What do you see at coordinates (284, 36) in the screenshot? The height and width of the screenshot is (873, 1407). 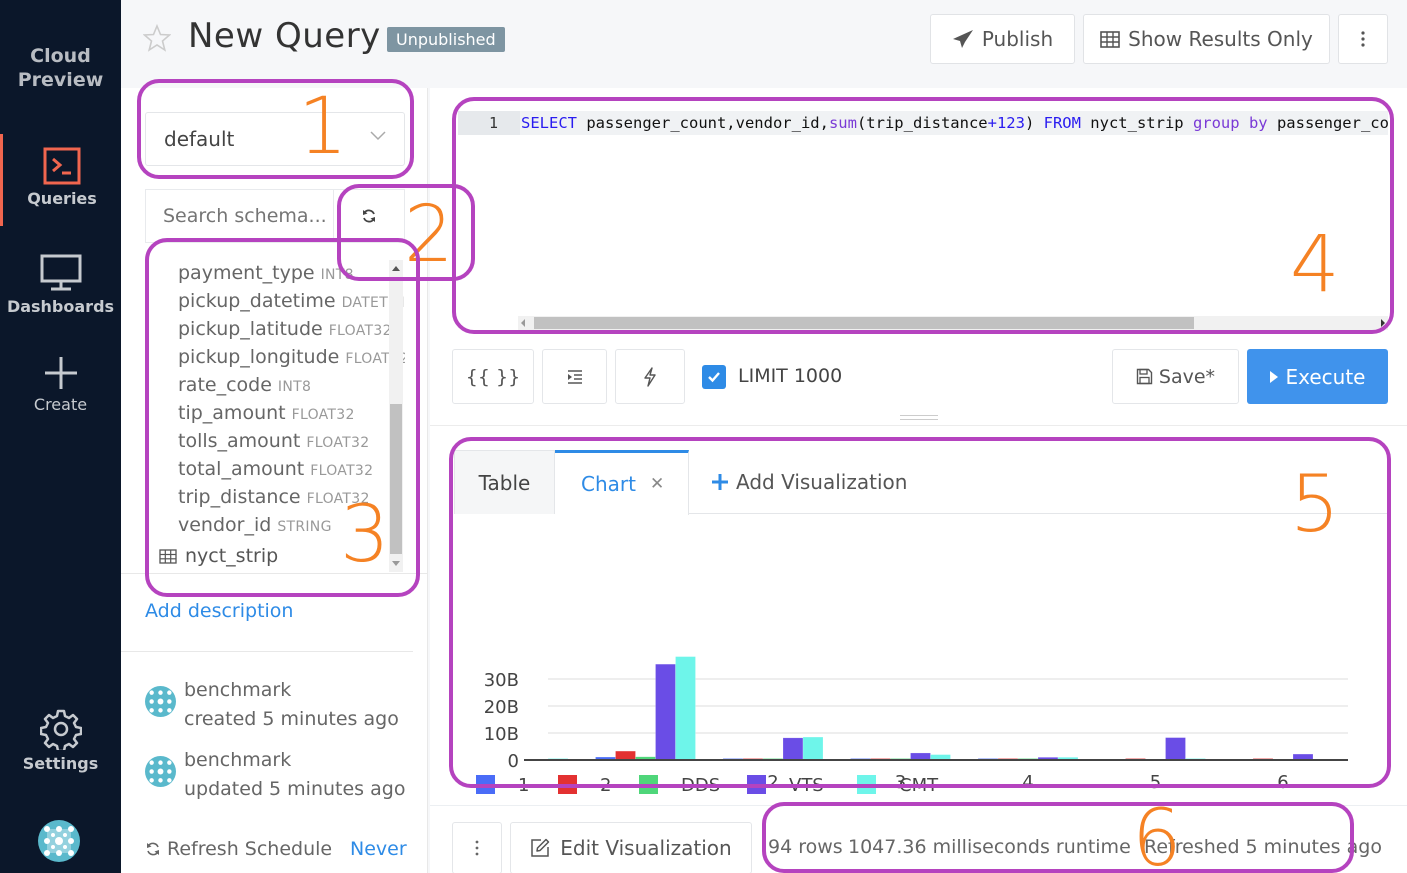 I see `page-title: New Query` at bounding box center [284, 36].